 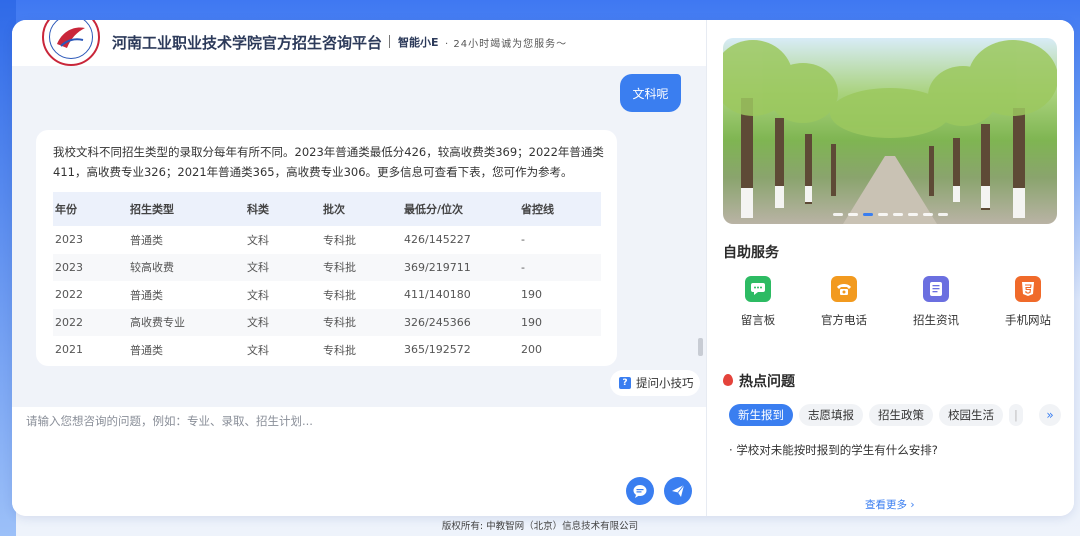 I want to click on campus-banner-image, so click(x=890, y=131).